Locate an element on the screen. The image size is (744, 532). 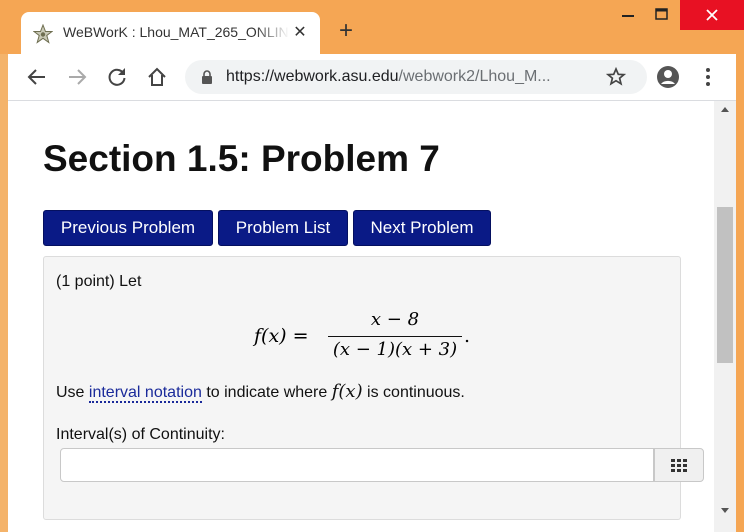
new-tab-icon: + is located at coordinates (346, 31).